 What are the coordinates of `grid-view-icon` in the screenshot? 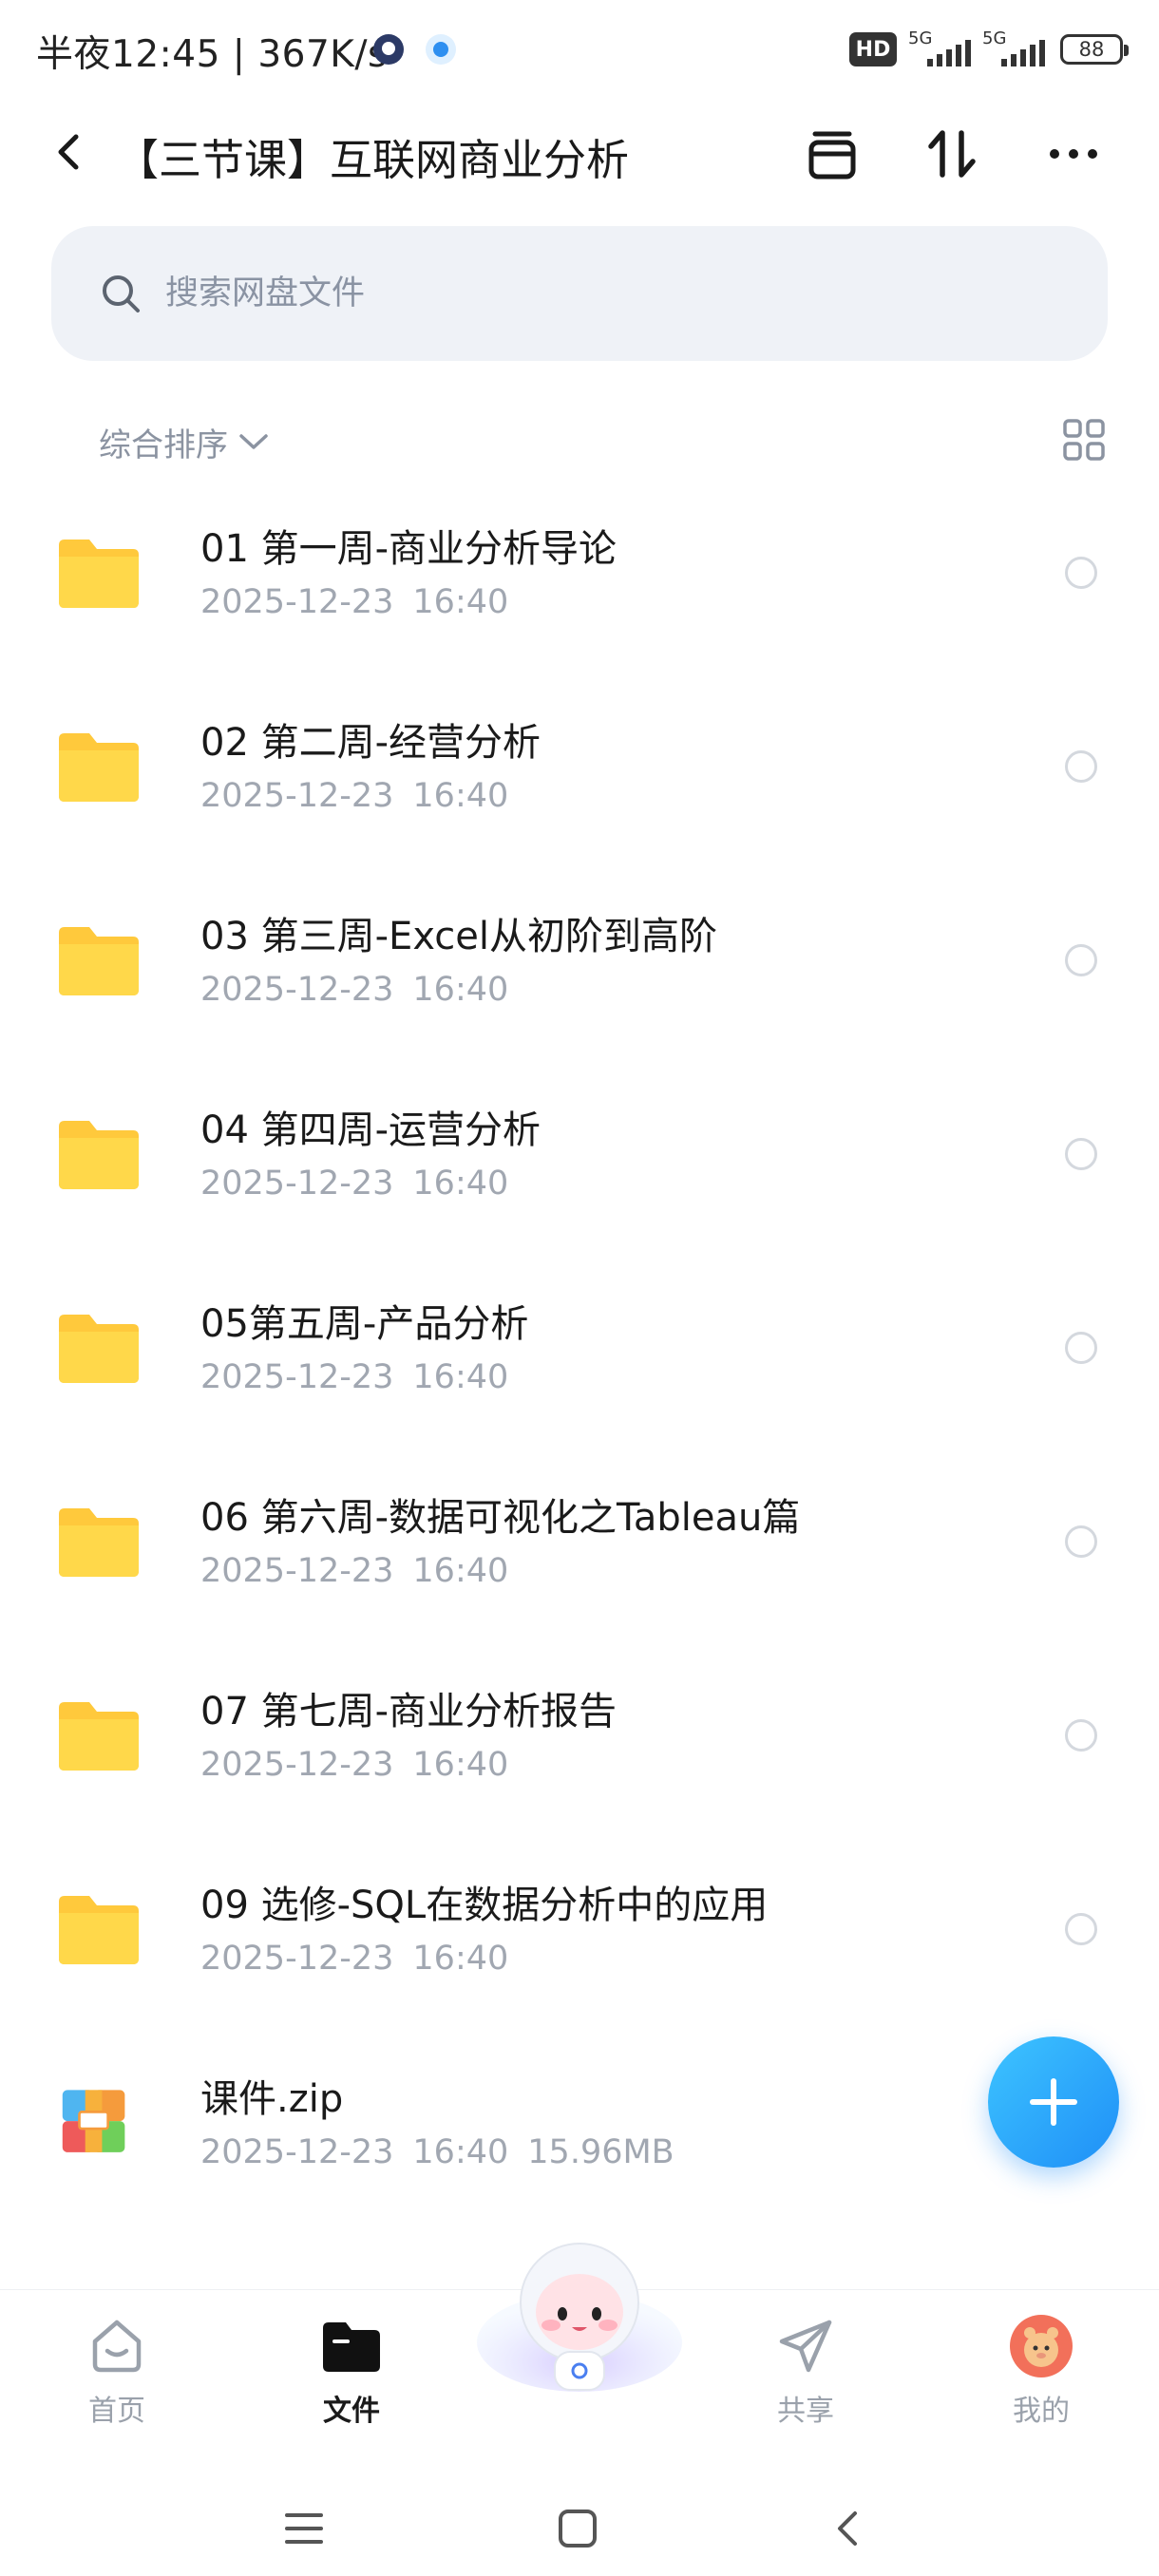 It's located at (1084, 440).